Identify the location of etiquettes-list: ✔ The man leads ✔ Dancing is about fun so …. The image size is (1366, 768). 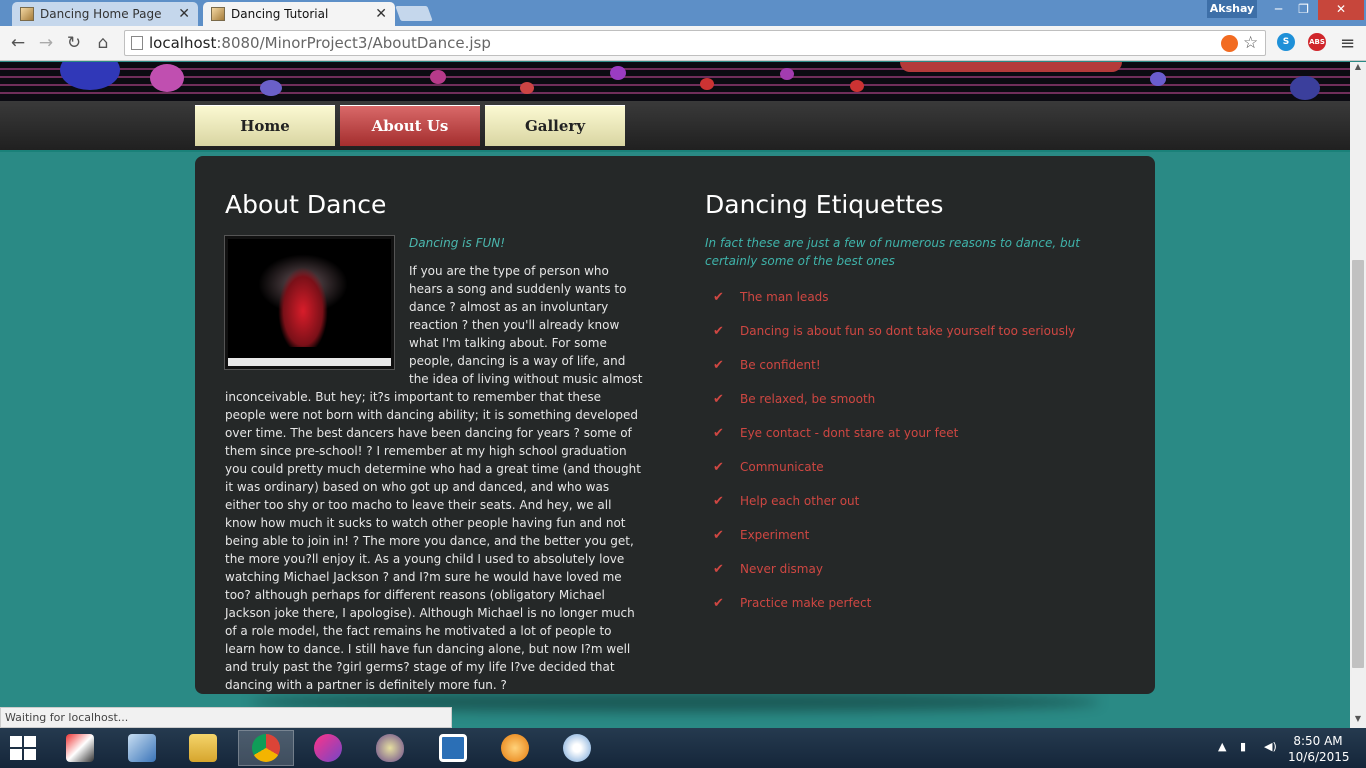
(915, 450).